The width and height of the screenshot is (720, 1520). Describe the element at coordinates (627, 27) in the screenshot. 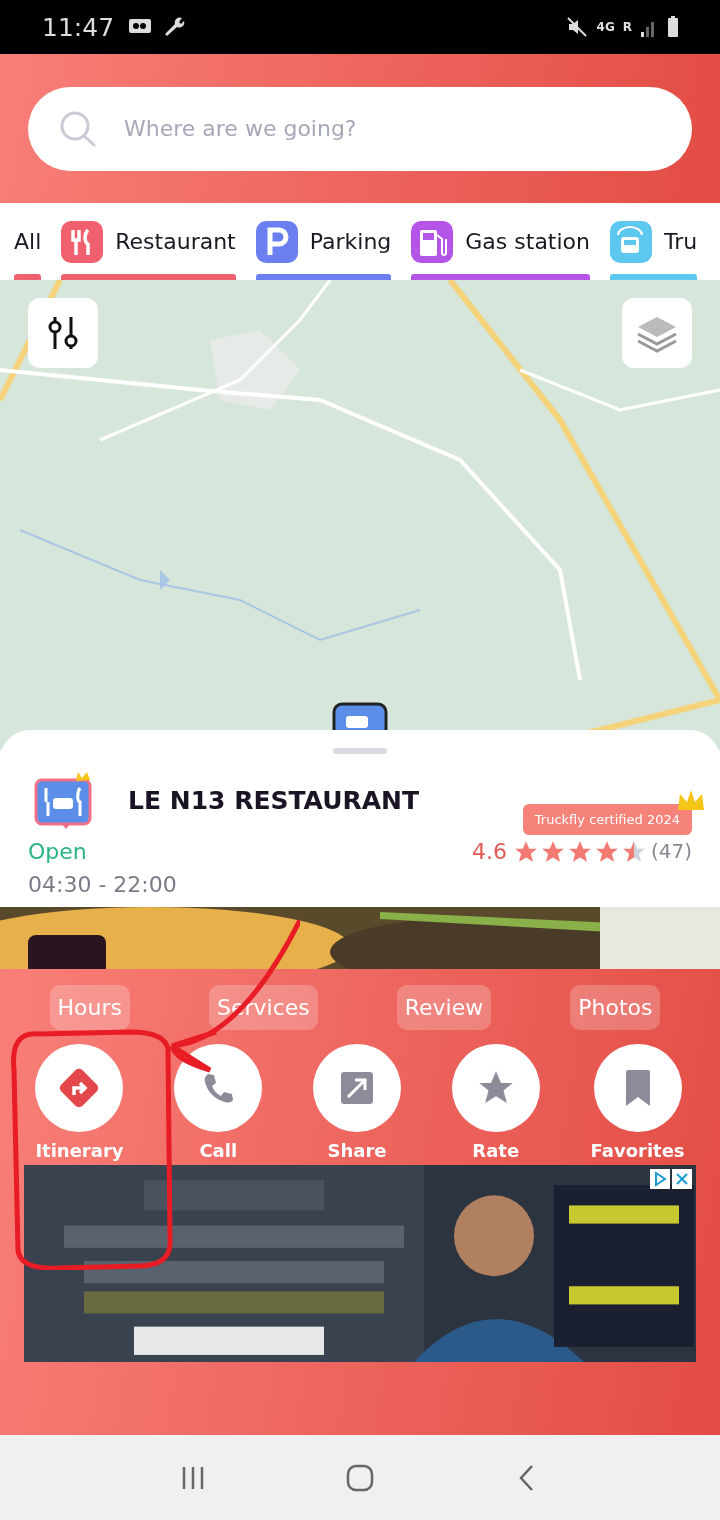

I see `roaming-label: R` at that location.